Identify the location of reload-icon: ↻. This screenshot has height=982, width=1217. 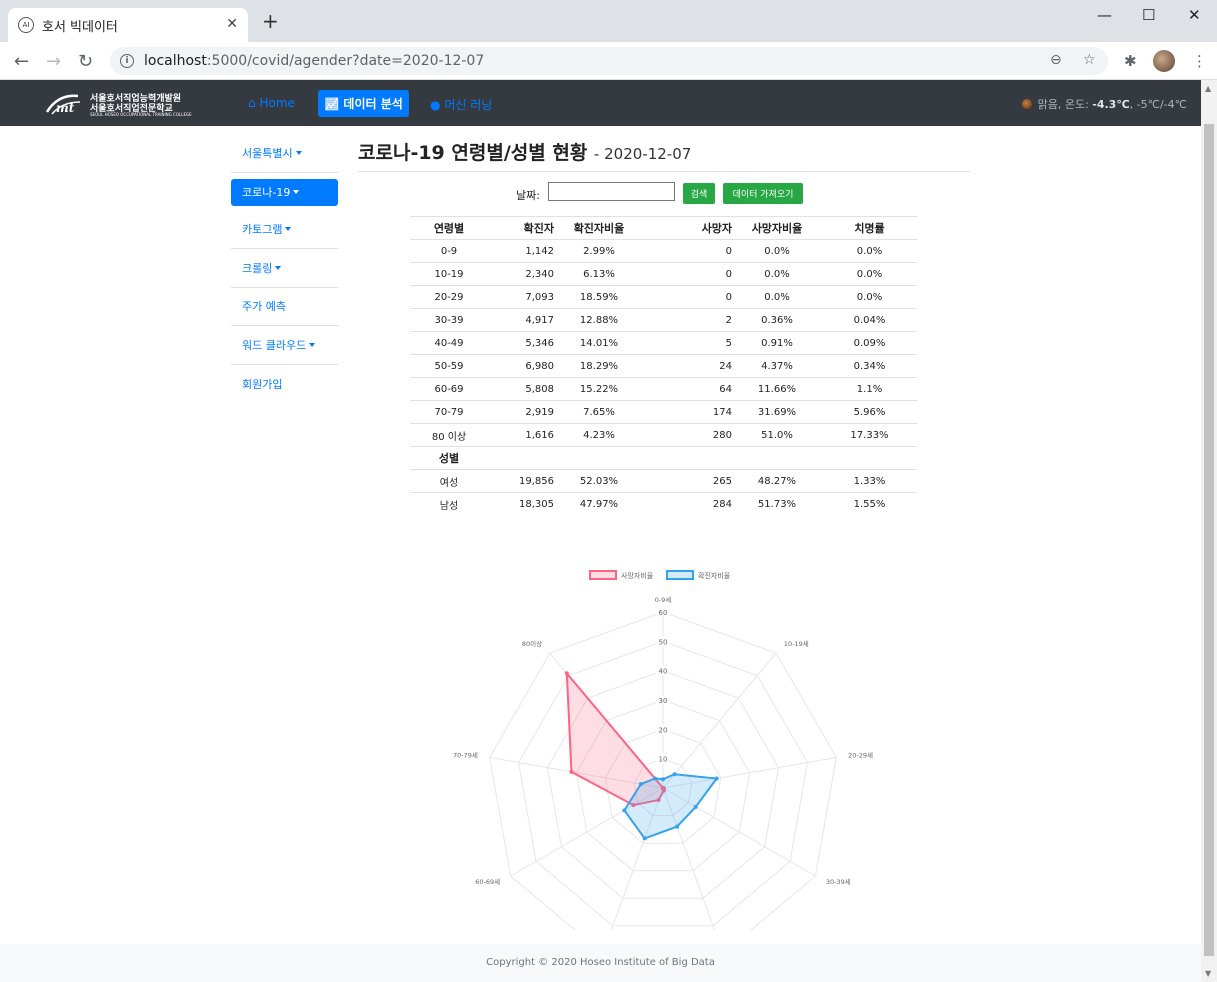
(85, 61).